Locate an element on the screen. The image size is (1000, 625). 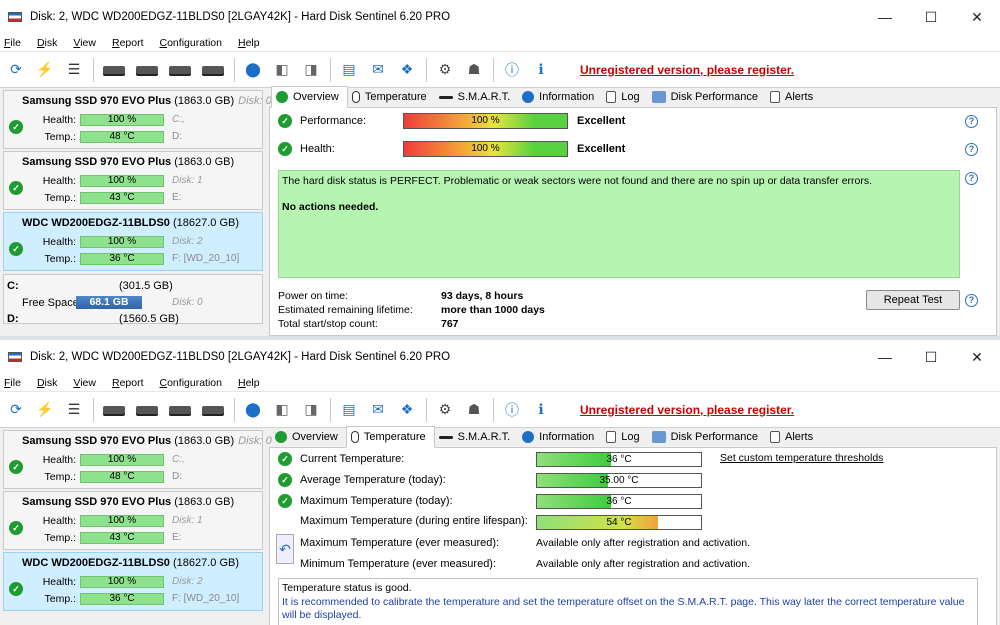
power-on-label: Power on time: is located at coordinates (313, 296).